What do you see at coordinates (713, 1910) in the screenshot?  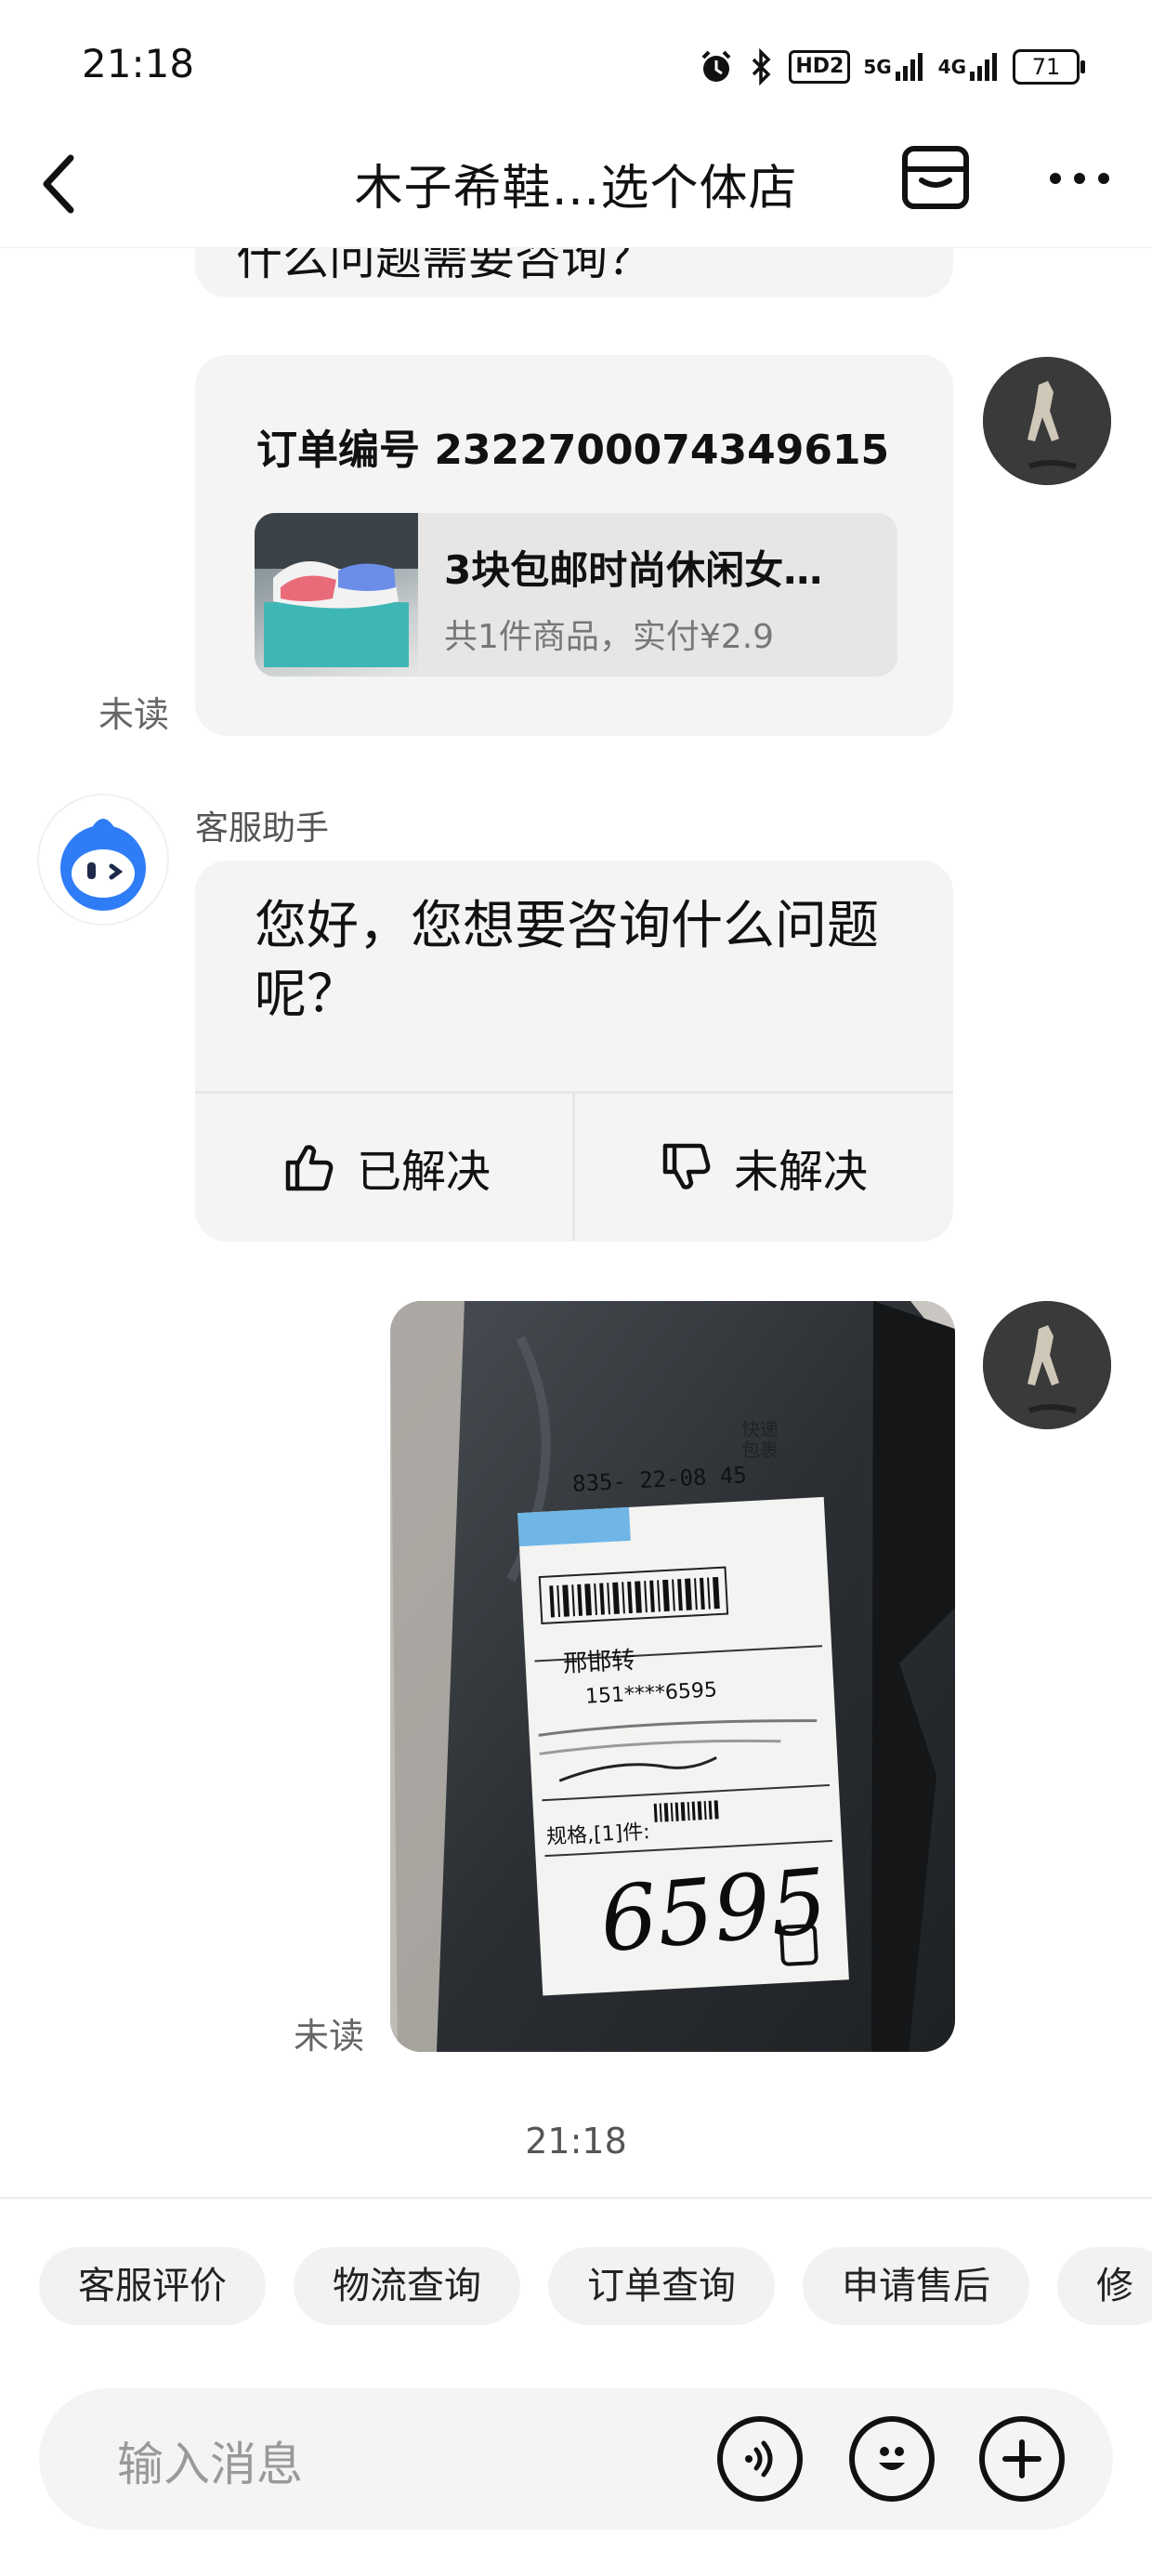 I see `handwritten-number: 6595` at bounding box center [713, 1910].